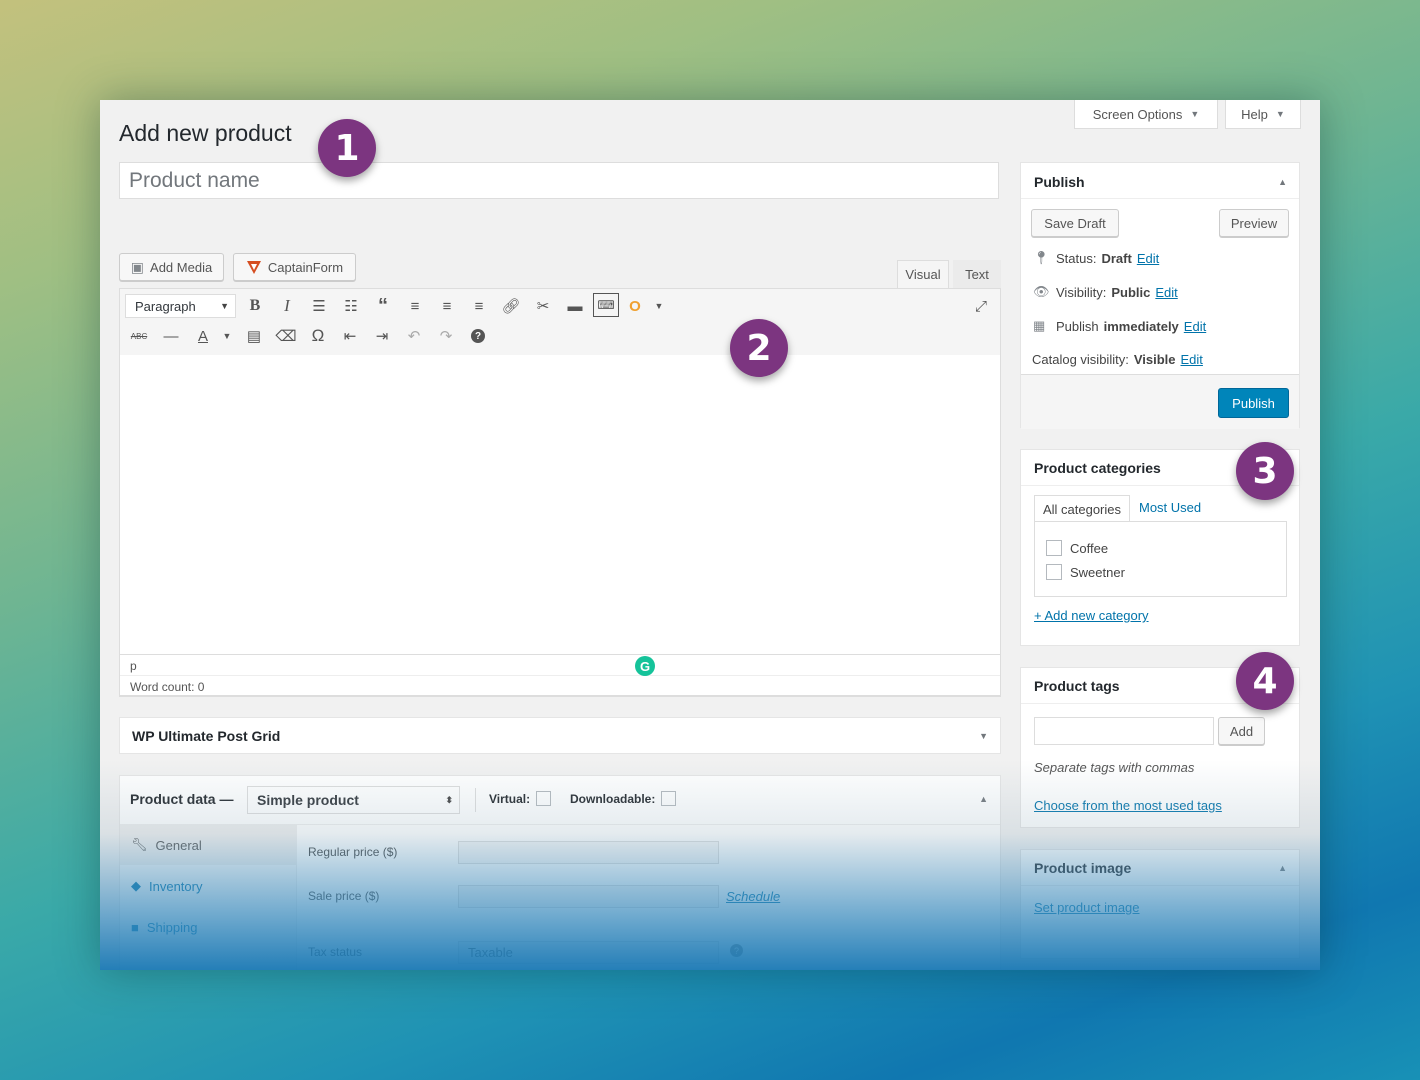  Describe the element at coordinates (446, 336) in the screenshot. I see `redo-icon: ↷` at that location.